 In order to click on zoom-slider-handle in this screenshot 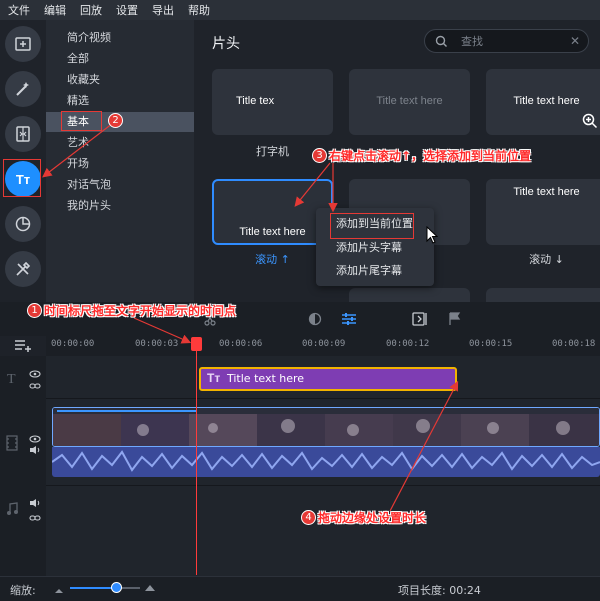, I will do `click(116, 587)`.